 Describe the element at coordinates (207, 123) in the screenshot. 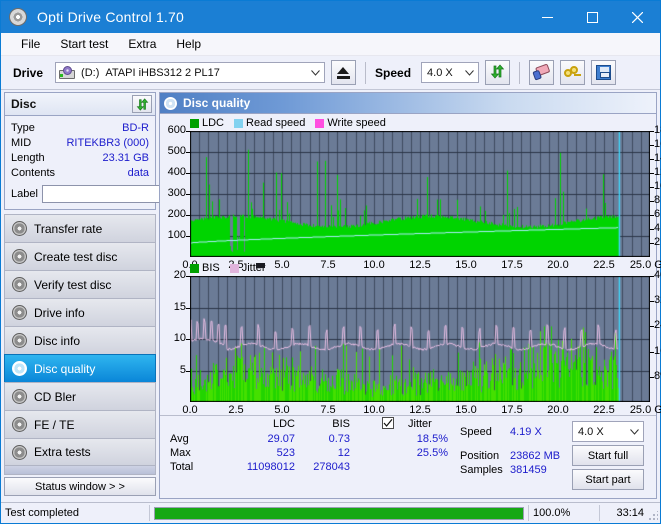

I see `legend-entry-ldc: LDC` at that location.